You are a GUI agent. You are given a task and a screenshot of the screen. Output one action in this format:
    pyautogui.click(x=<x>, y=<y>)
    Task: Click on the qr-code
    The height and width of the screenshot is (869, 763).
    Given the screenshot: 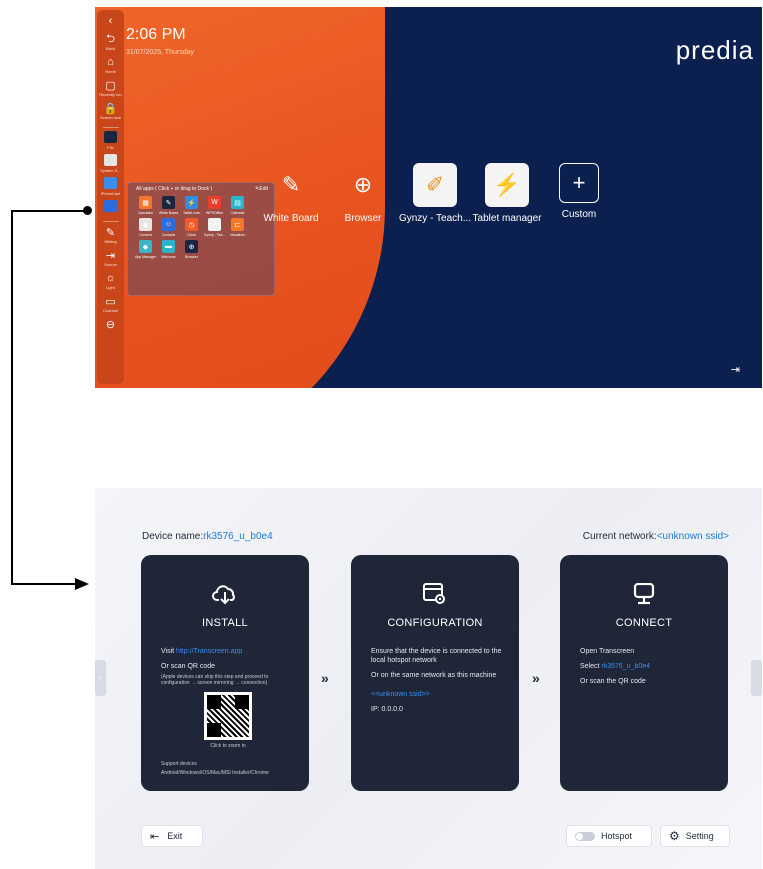 What is the action you would take?
    pyautogui.click(x=228, y=716)
    